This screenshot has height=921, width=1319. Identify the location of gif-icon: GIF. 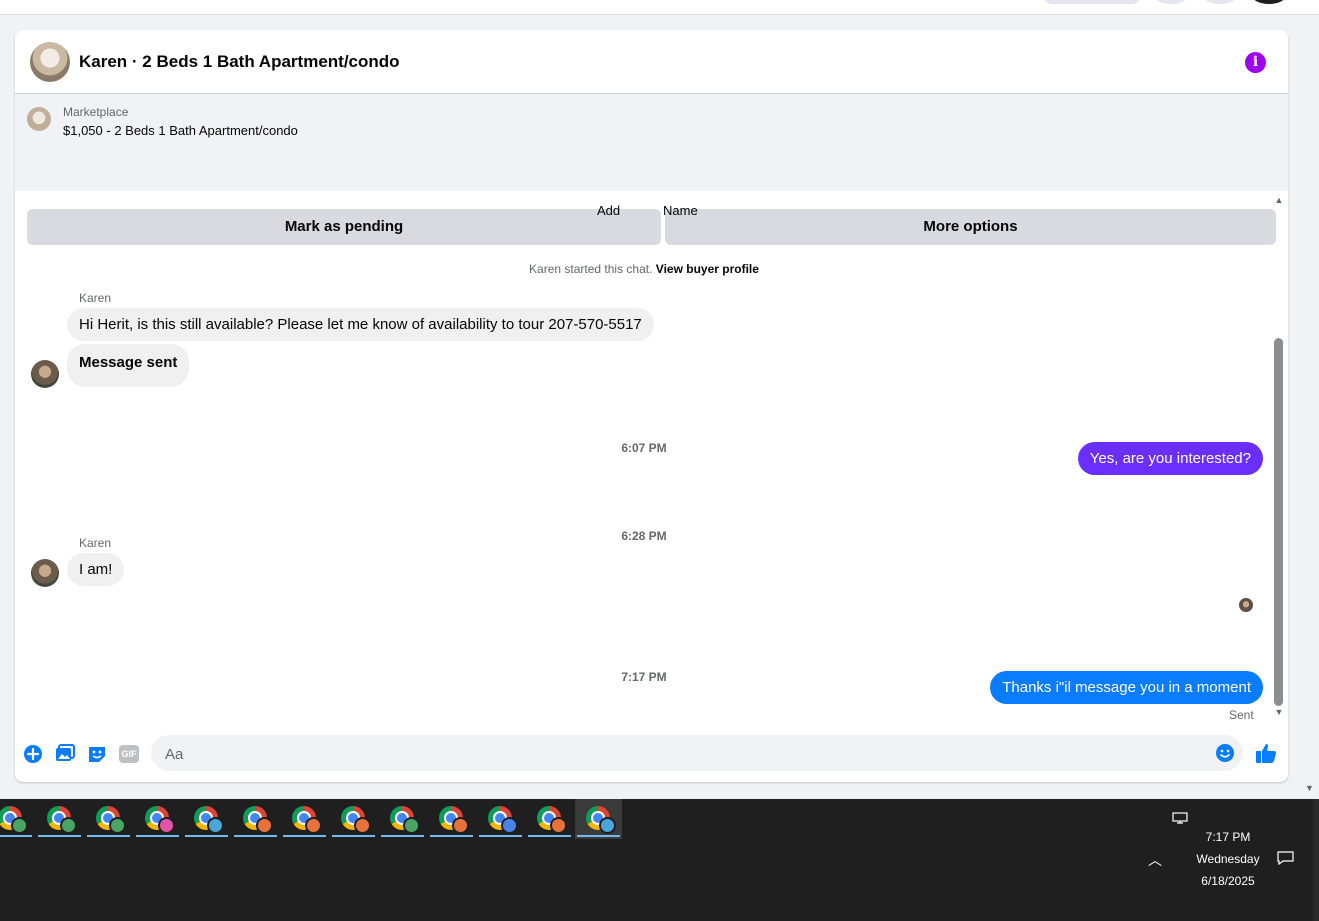
(129, 754).